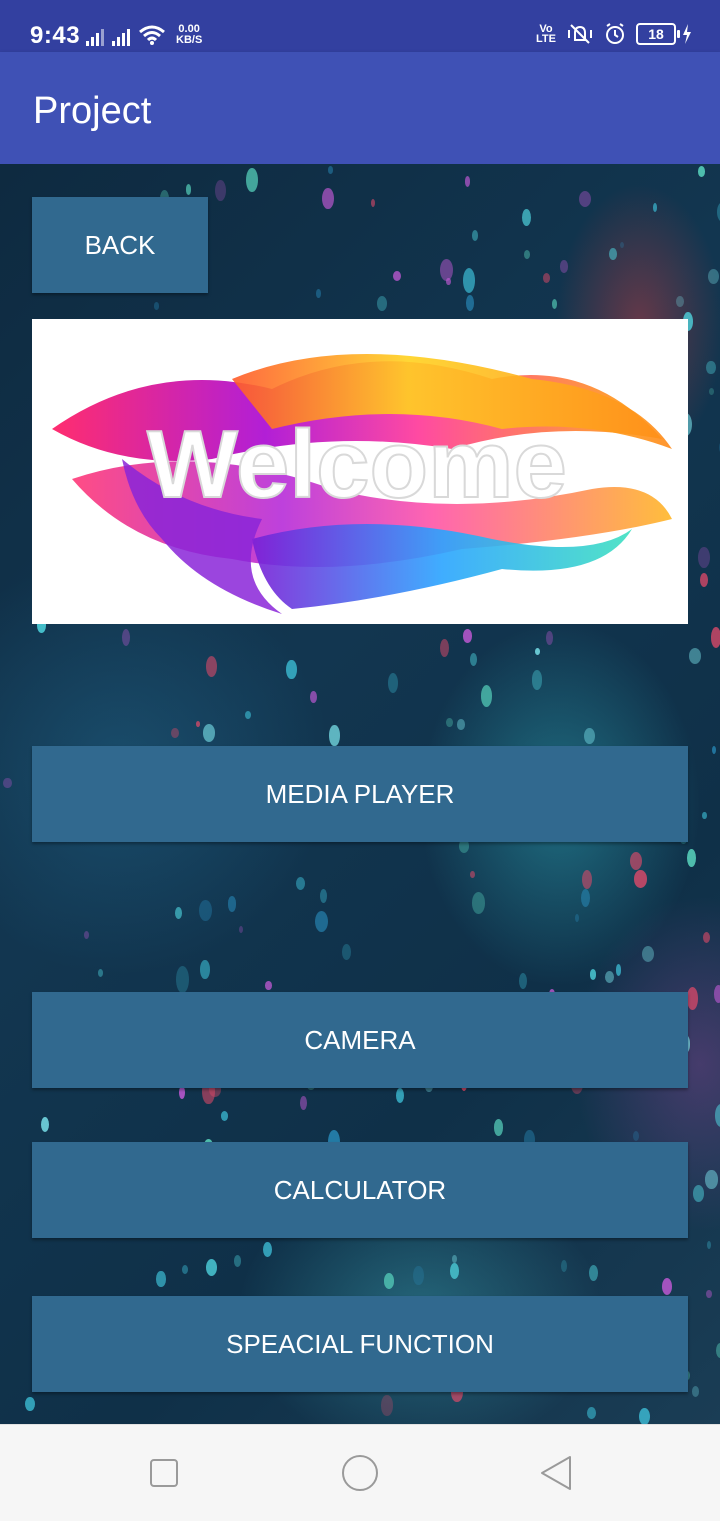 This screenshot has width=720, height=1521. What do you see at coordinates (164, 1473) in the screenshot?
I see `recents-square-icon` at bounding box center [164, 1473].